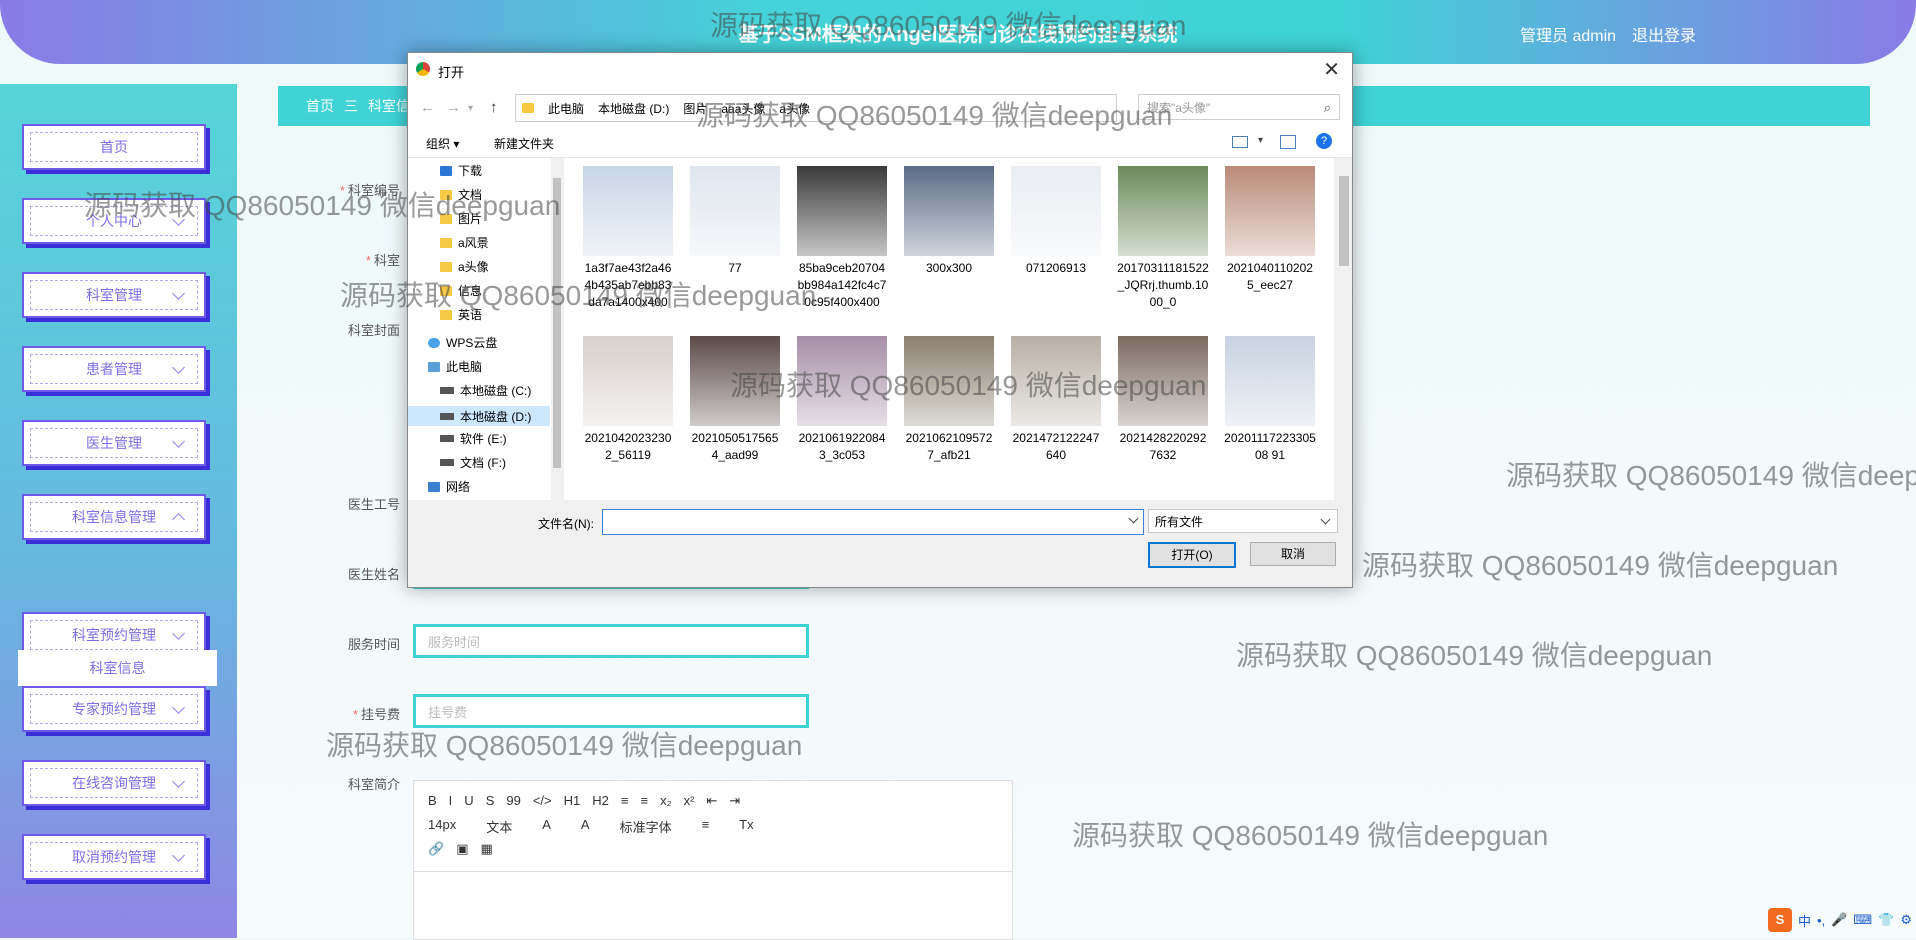  What do you see at coordinates (611, 641) in the screenshot?
I see `service-time-input: 服务时间` at bounding box center [611, 641].